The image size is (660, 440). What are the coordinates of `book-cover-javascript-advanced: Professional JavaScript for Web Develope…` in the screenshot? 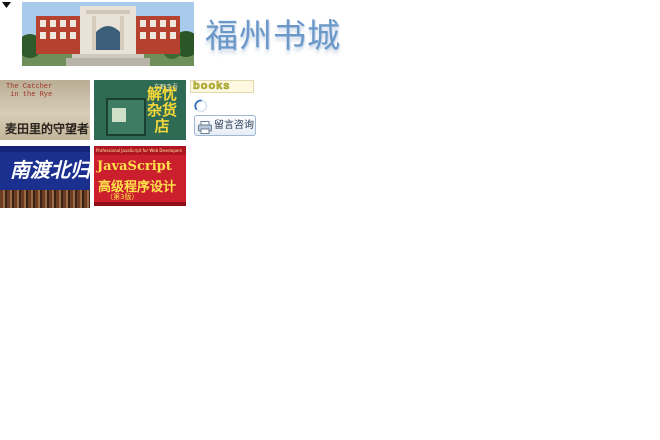 It's located at (140, 176).